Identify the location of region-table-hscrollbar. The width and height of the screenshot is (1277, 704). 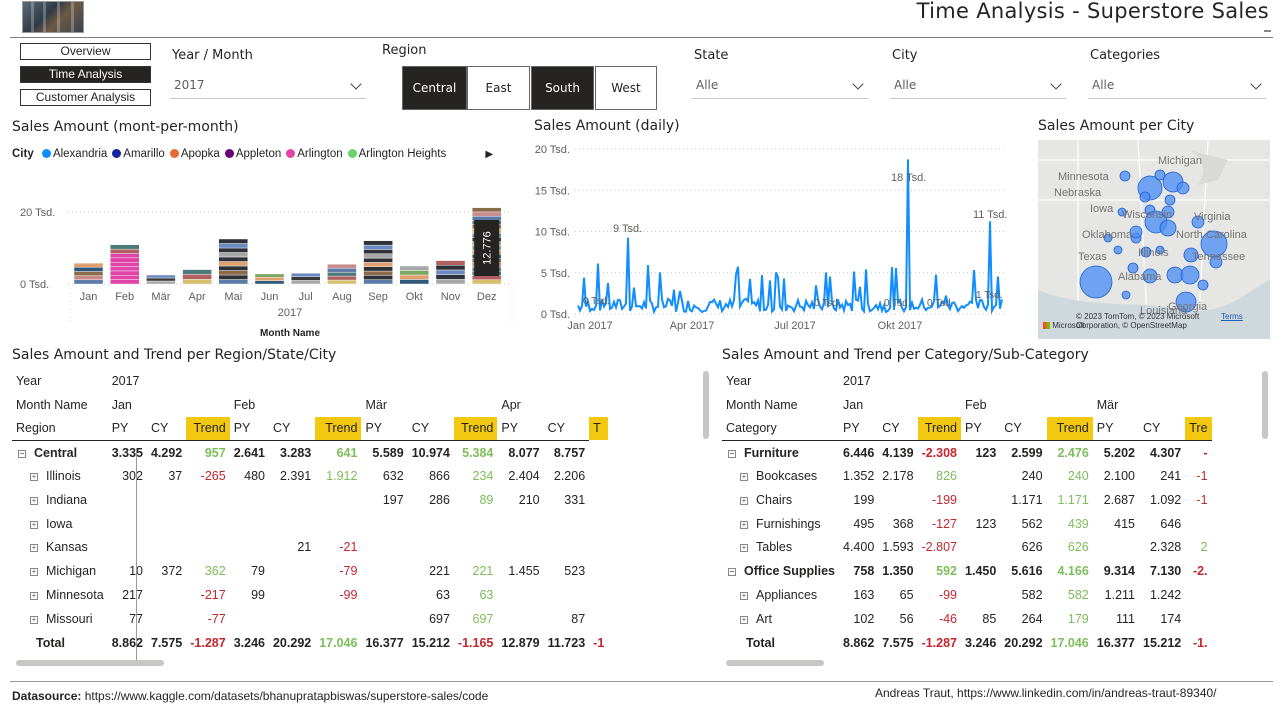
(90, 663).